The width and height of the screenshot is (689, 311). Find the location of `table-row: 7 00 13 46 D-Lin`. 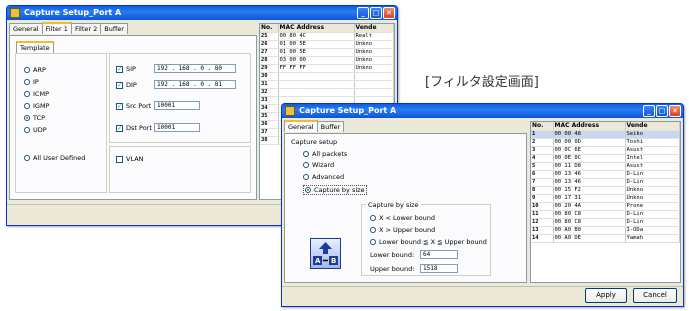

table-row: 7 00 13 46 D-Lin is located at coordinates (605, 182).